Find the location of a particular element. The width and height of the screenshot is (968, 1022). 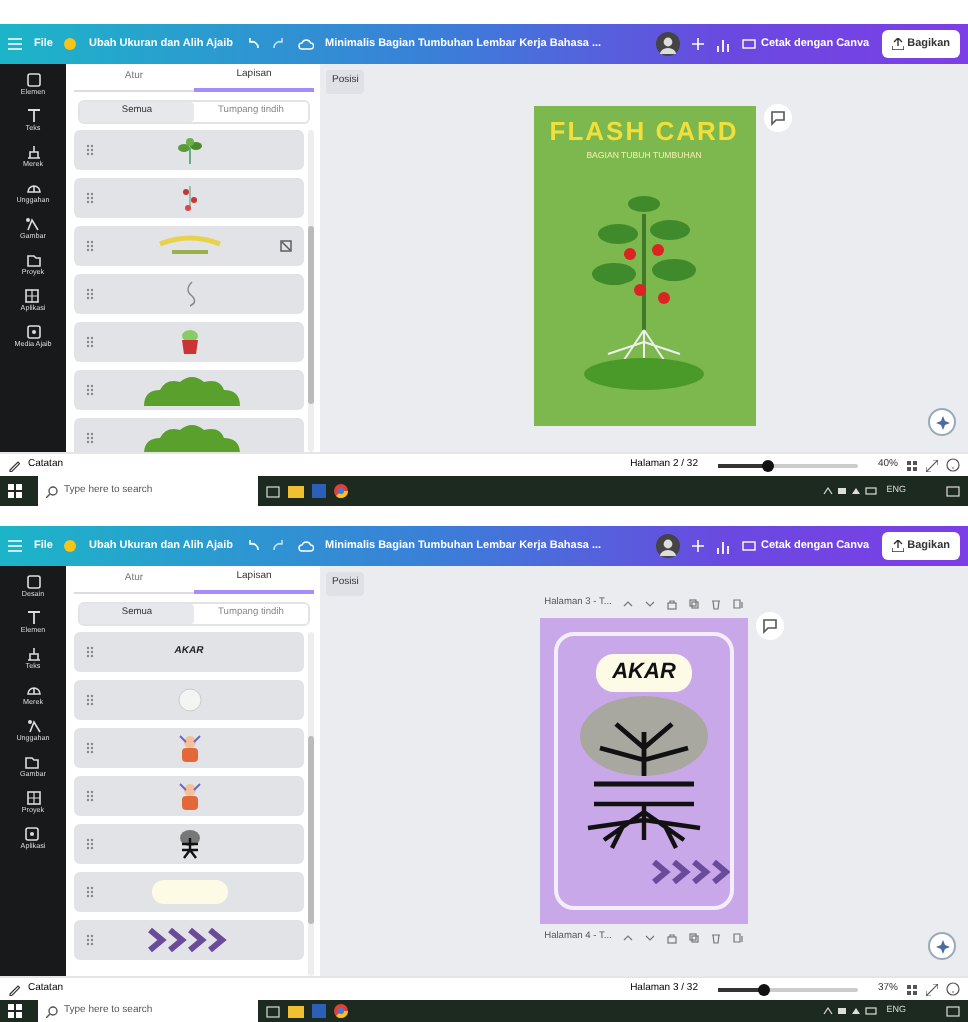

bush-icon is located at coordinates (189, 390).